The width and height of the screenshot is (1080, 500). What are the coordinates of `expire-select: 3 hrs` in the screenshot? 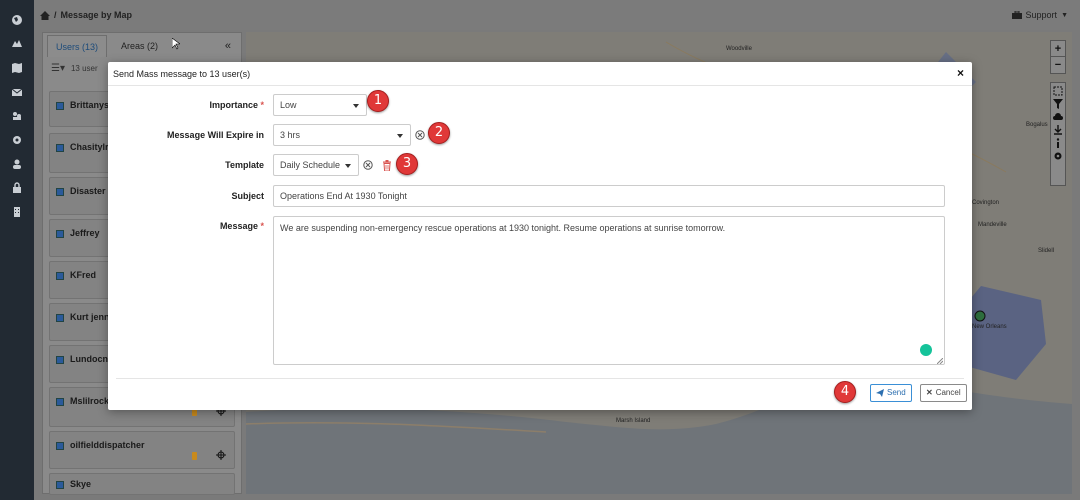 It's located at (342, 135).